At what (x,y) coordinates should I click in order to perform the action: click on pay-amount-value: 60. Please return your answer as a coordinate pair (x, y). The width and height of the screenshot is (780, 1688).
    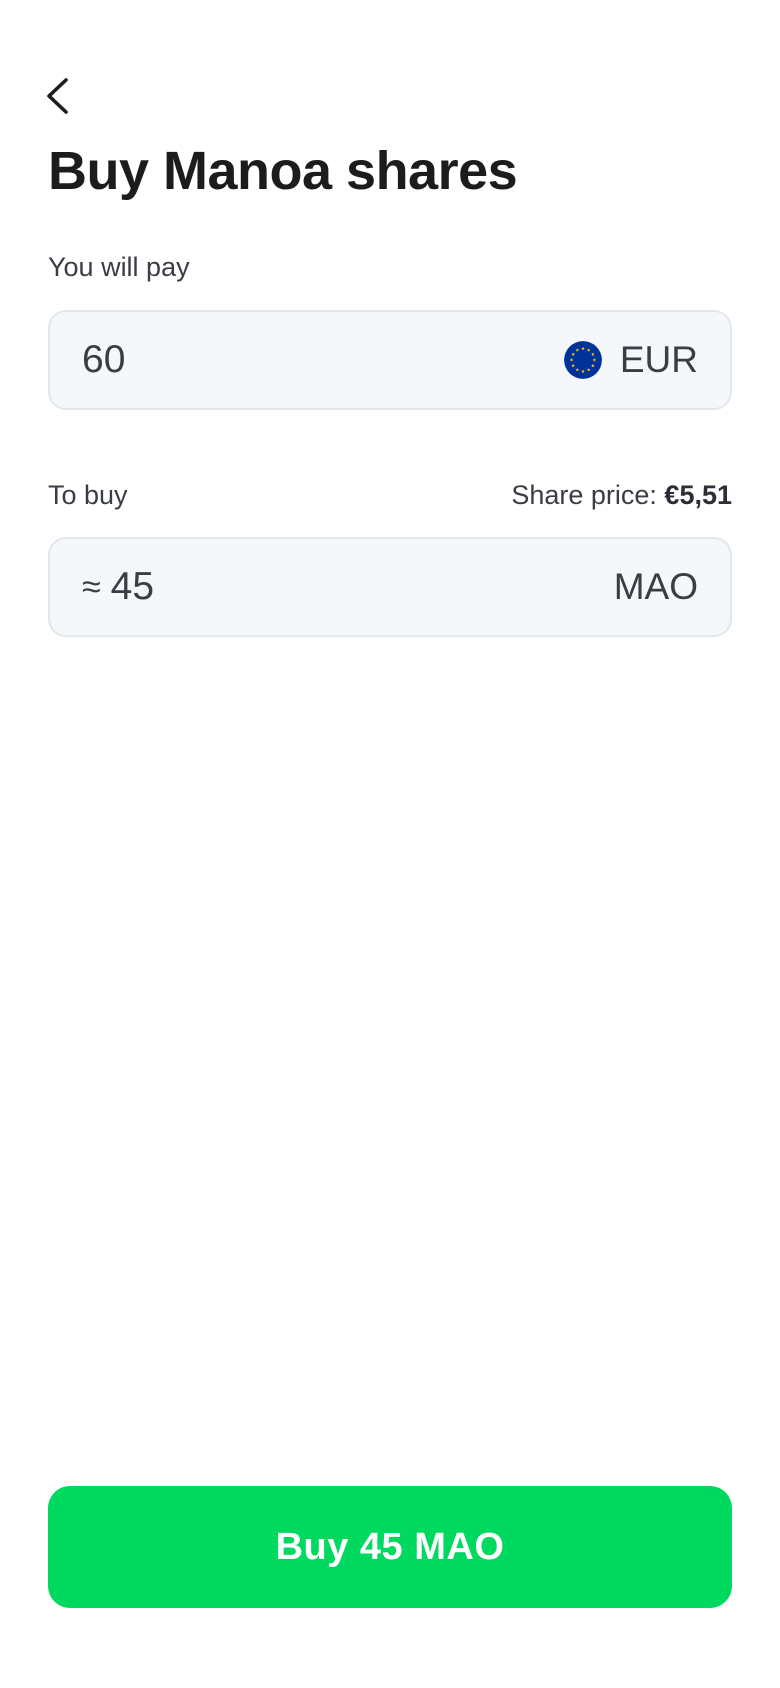
    Looking at the image, I should click on (104, 359).